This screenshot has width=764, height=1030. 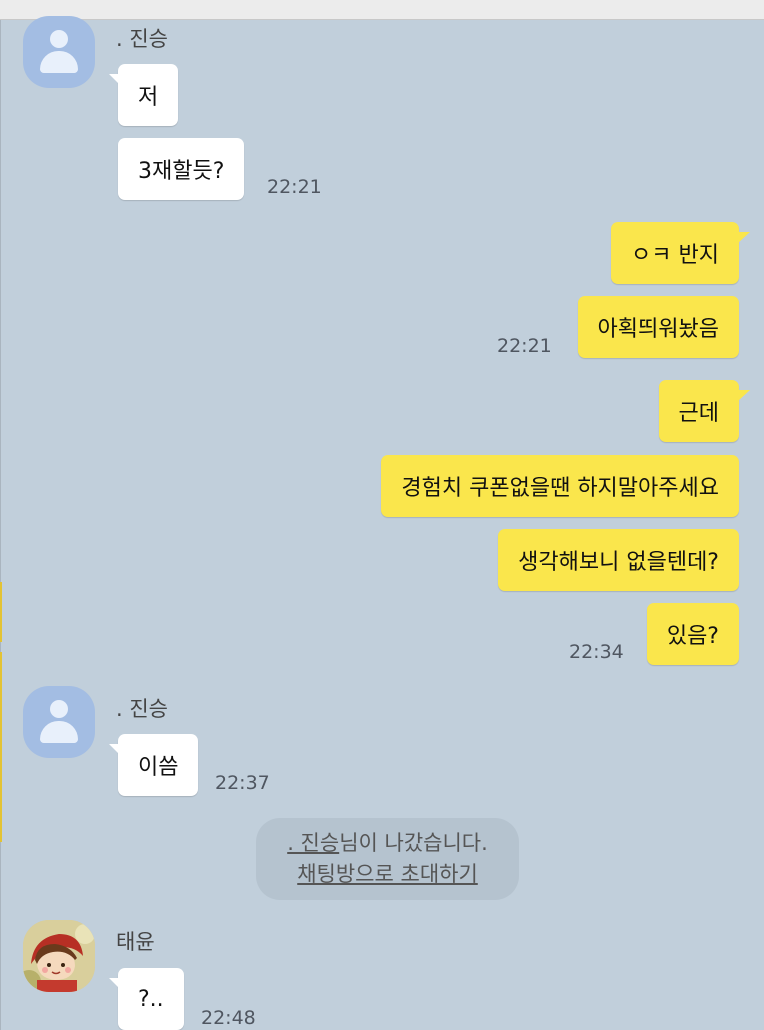 I want to click on message-bubble: 근데, so click(x=704, y=411).